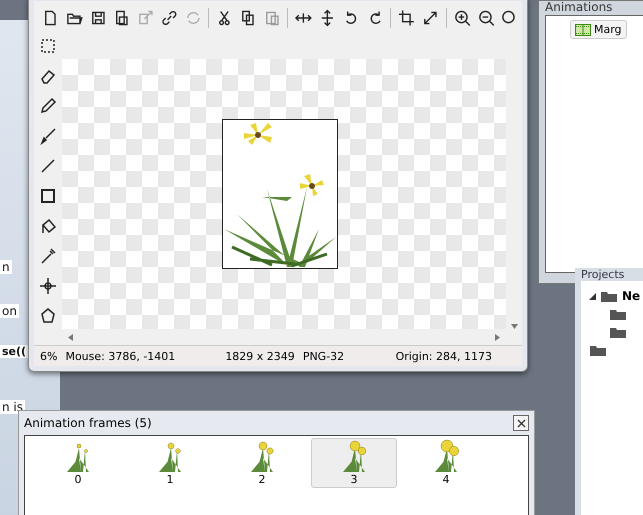 The image size is (643, 515). What do you see at coordinates (631, 296) in the screenshot?
I see `tree-item: Ne` at bounding box center [631, 296].